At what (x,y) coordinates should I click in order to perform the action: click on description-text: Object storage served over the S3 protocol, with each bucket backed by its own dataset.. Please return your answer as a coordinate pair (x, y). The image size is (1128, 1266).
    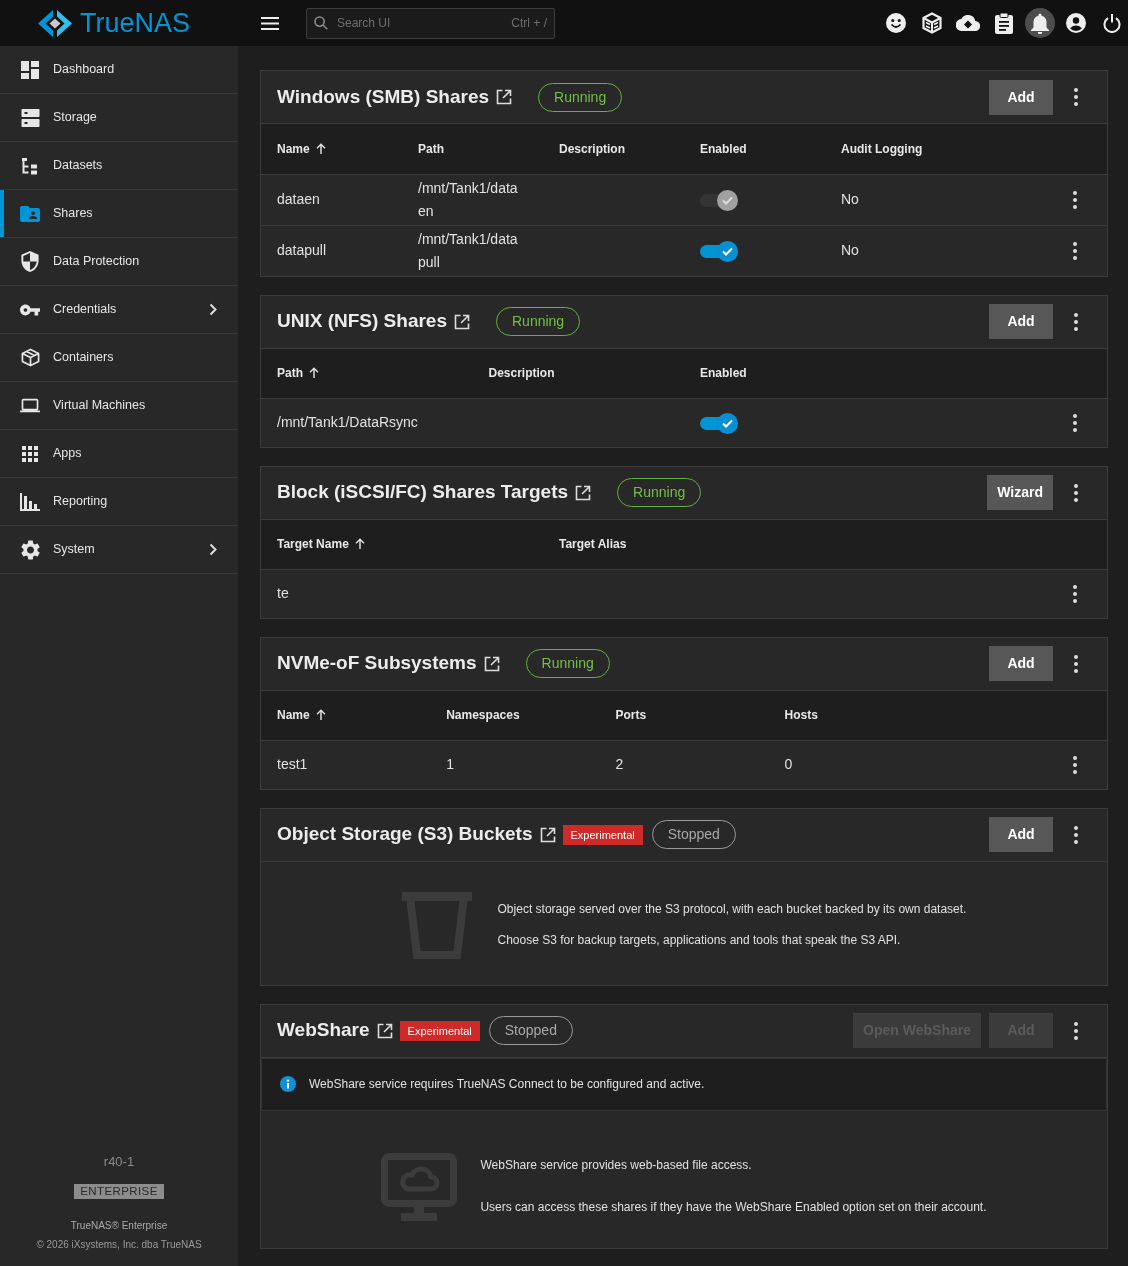
    Looking at the image, I should click on (732, 909).